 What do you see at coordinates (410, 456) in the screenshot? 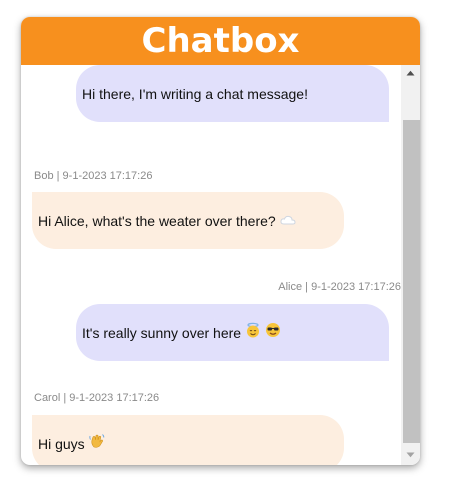
I see `scroll-down-arrow-icon` at bounding box center [410, 456].